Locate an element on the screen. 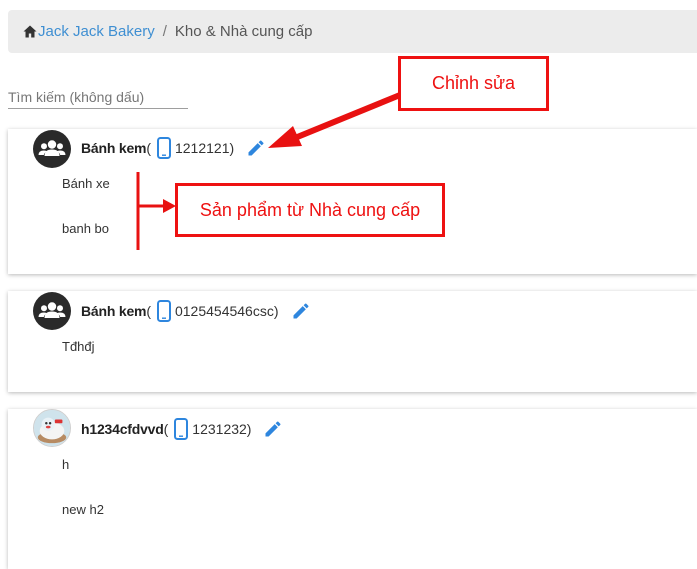 This screenshot has width=697, height=569. supplier-header: Bánh kem ( 0125454546csc) is located at coordinates (196, 311).